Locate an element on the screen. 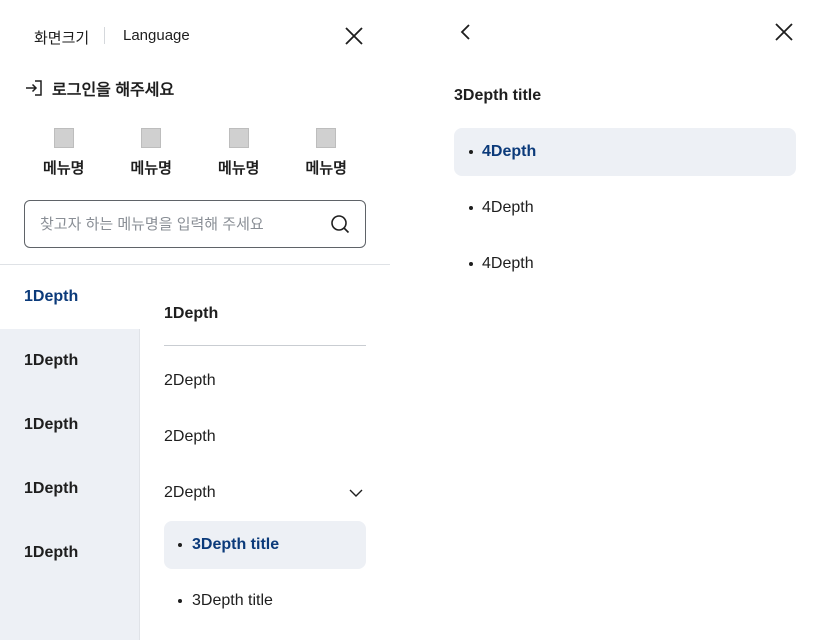  depth2-divider is located at coordinates (265, 345).